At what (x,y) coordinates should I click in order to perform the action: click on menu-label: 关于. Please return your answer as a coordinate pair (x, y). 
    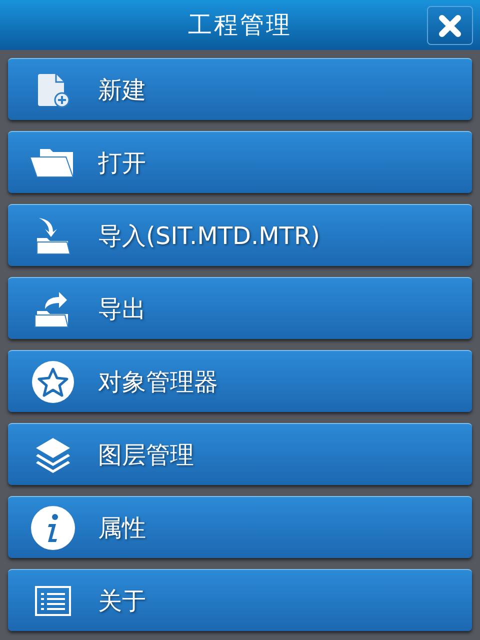
    Looking at the image, I should click on (122, 601).